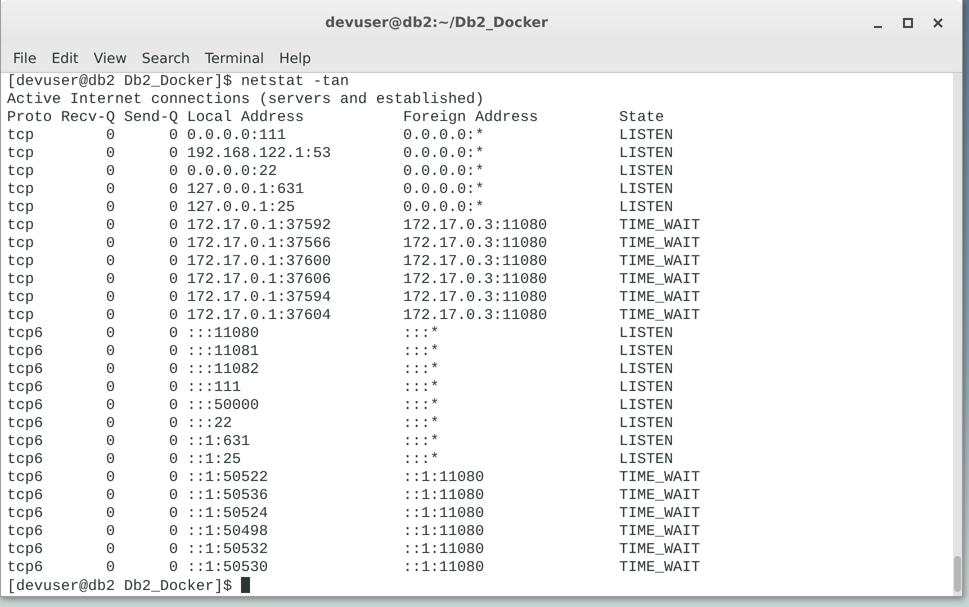  Describe the element at coordinates (340, 136) in the screenshot. I see `terminal-line: tcp 0 0 0.0.0.0:111 0.0.0.0:* LISTEN` at that location.